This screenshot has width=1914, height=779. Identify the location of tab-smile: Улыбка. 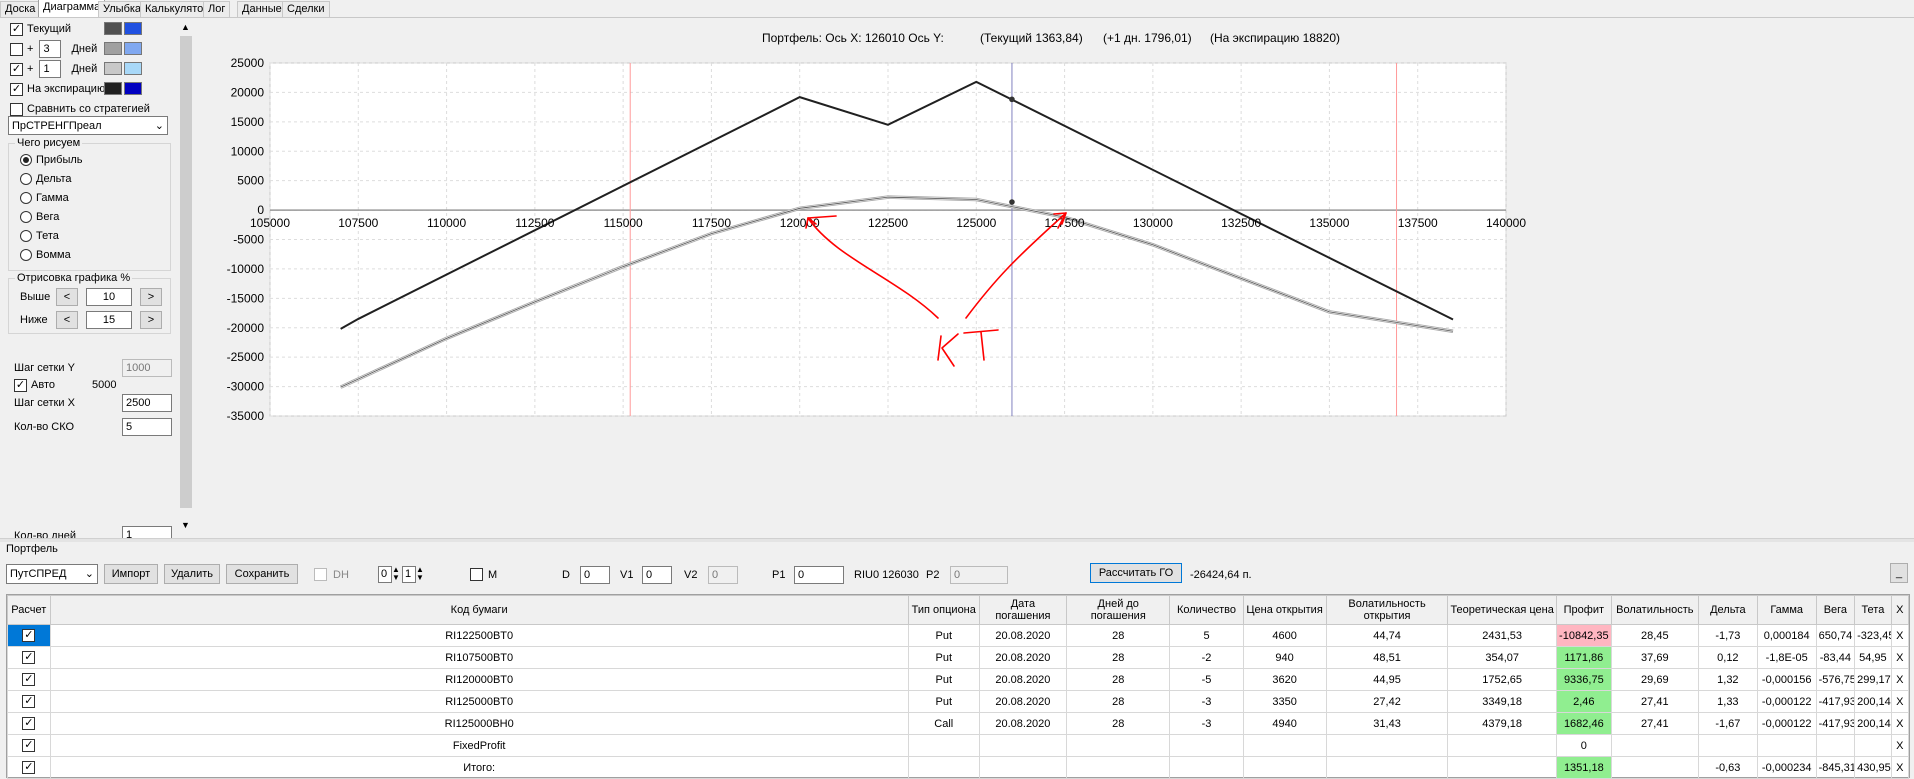
(122, 9).